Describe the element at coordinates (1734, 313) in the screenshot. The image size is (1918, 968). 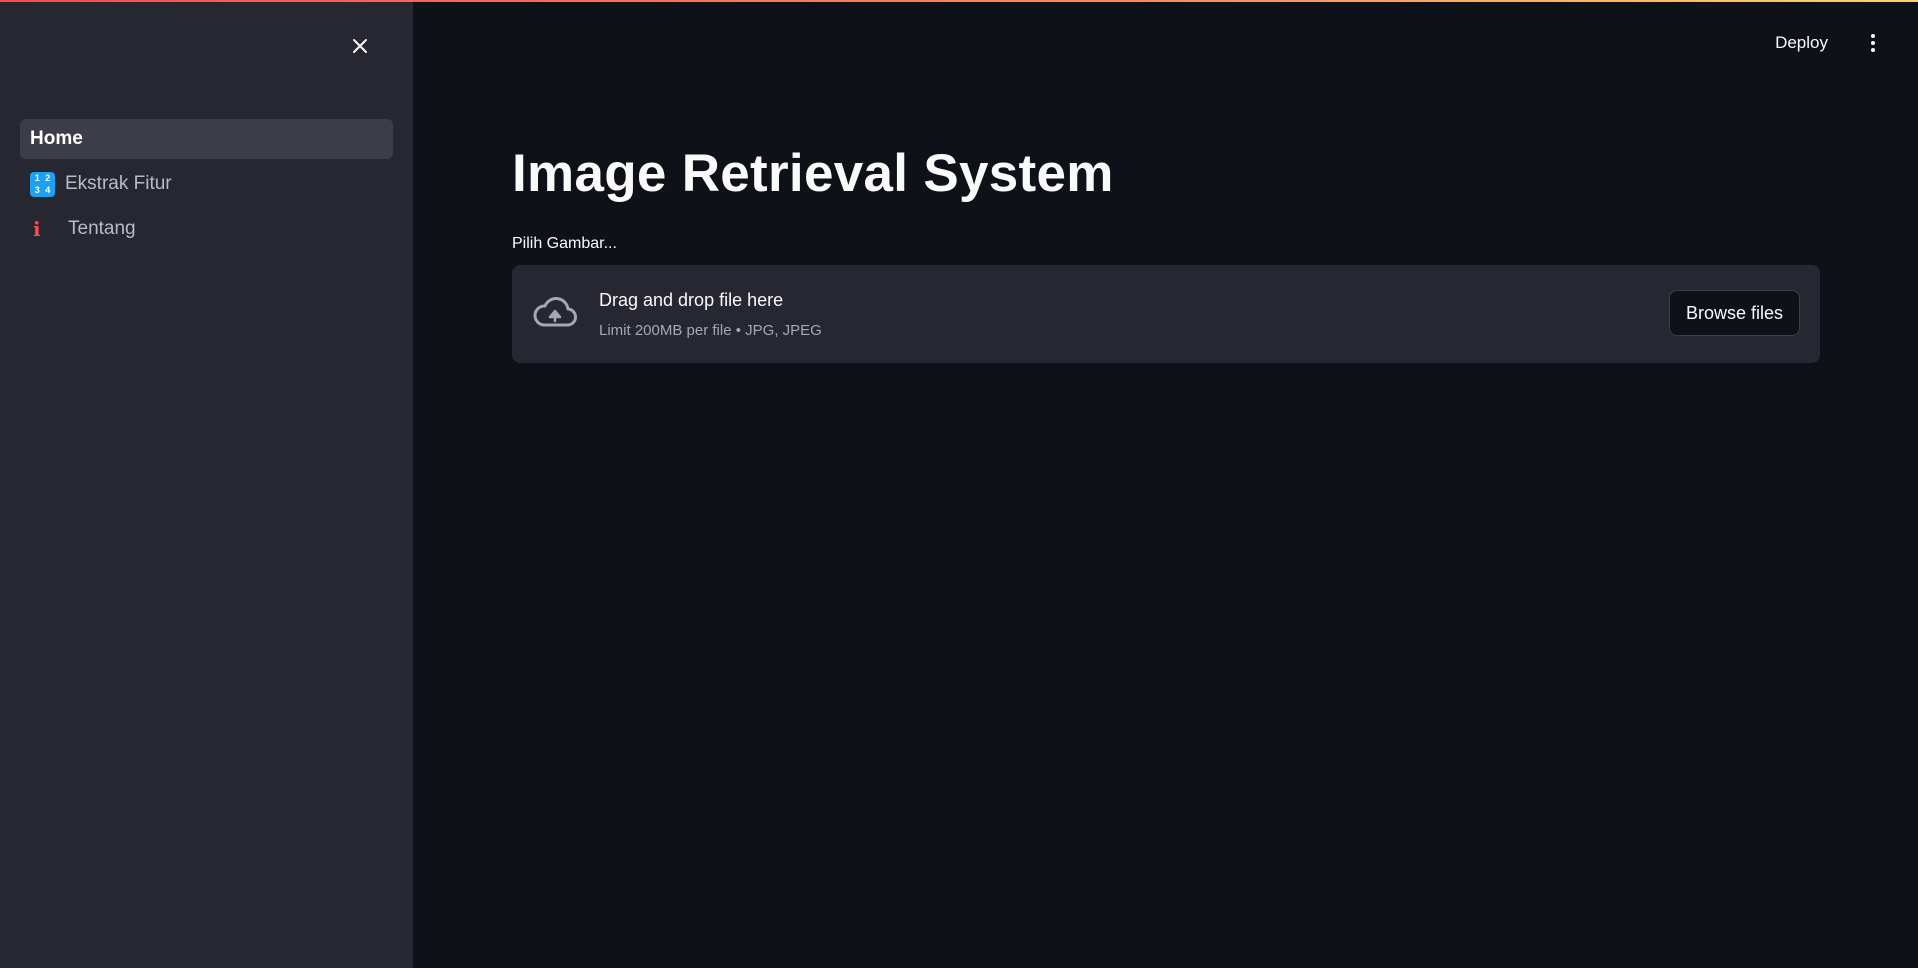
I see `browse-files-button: Browse files` at that location.